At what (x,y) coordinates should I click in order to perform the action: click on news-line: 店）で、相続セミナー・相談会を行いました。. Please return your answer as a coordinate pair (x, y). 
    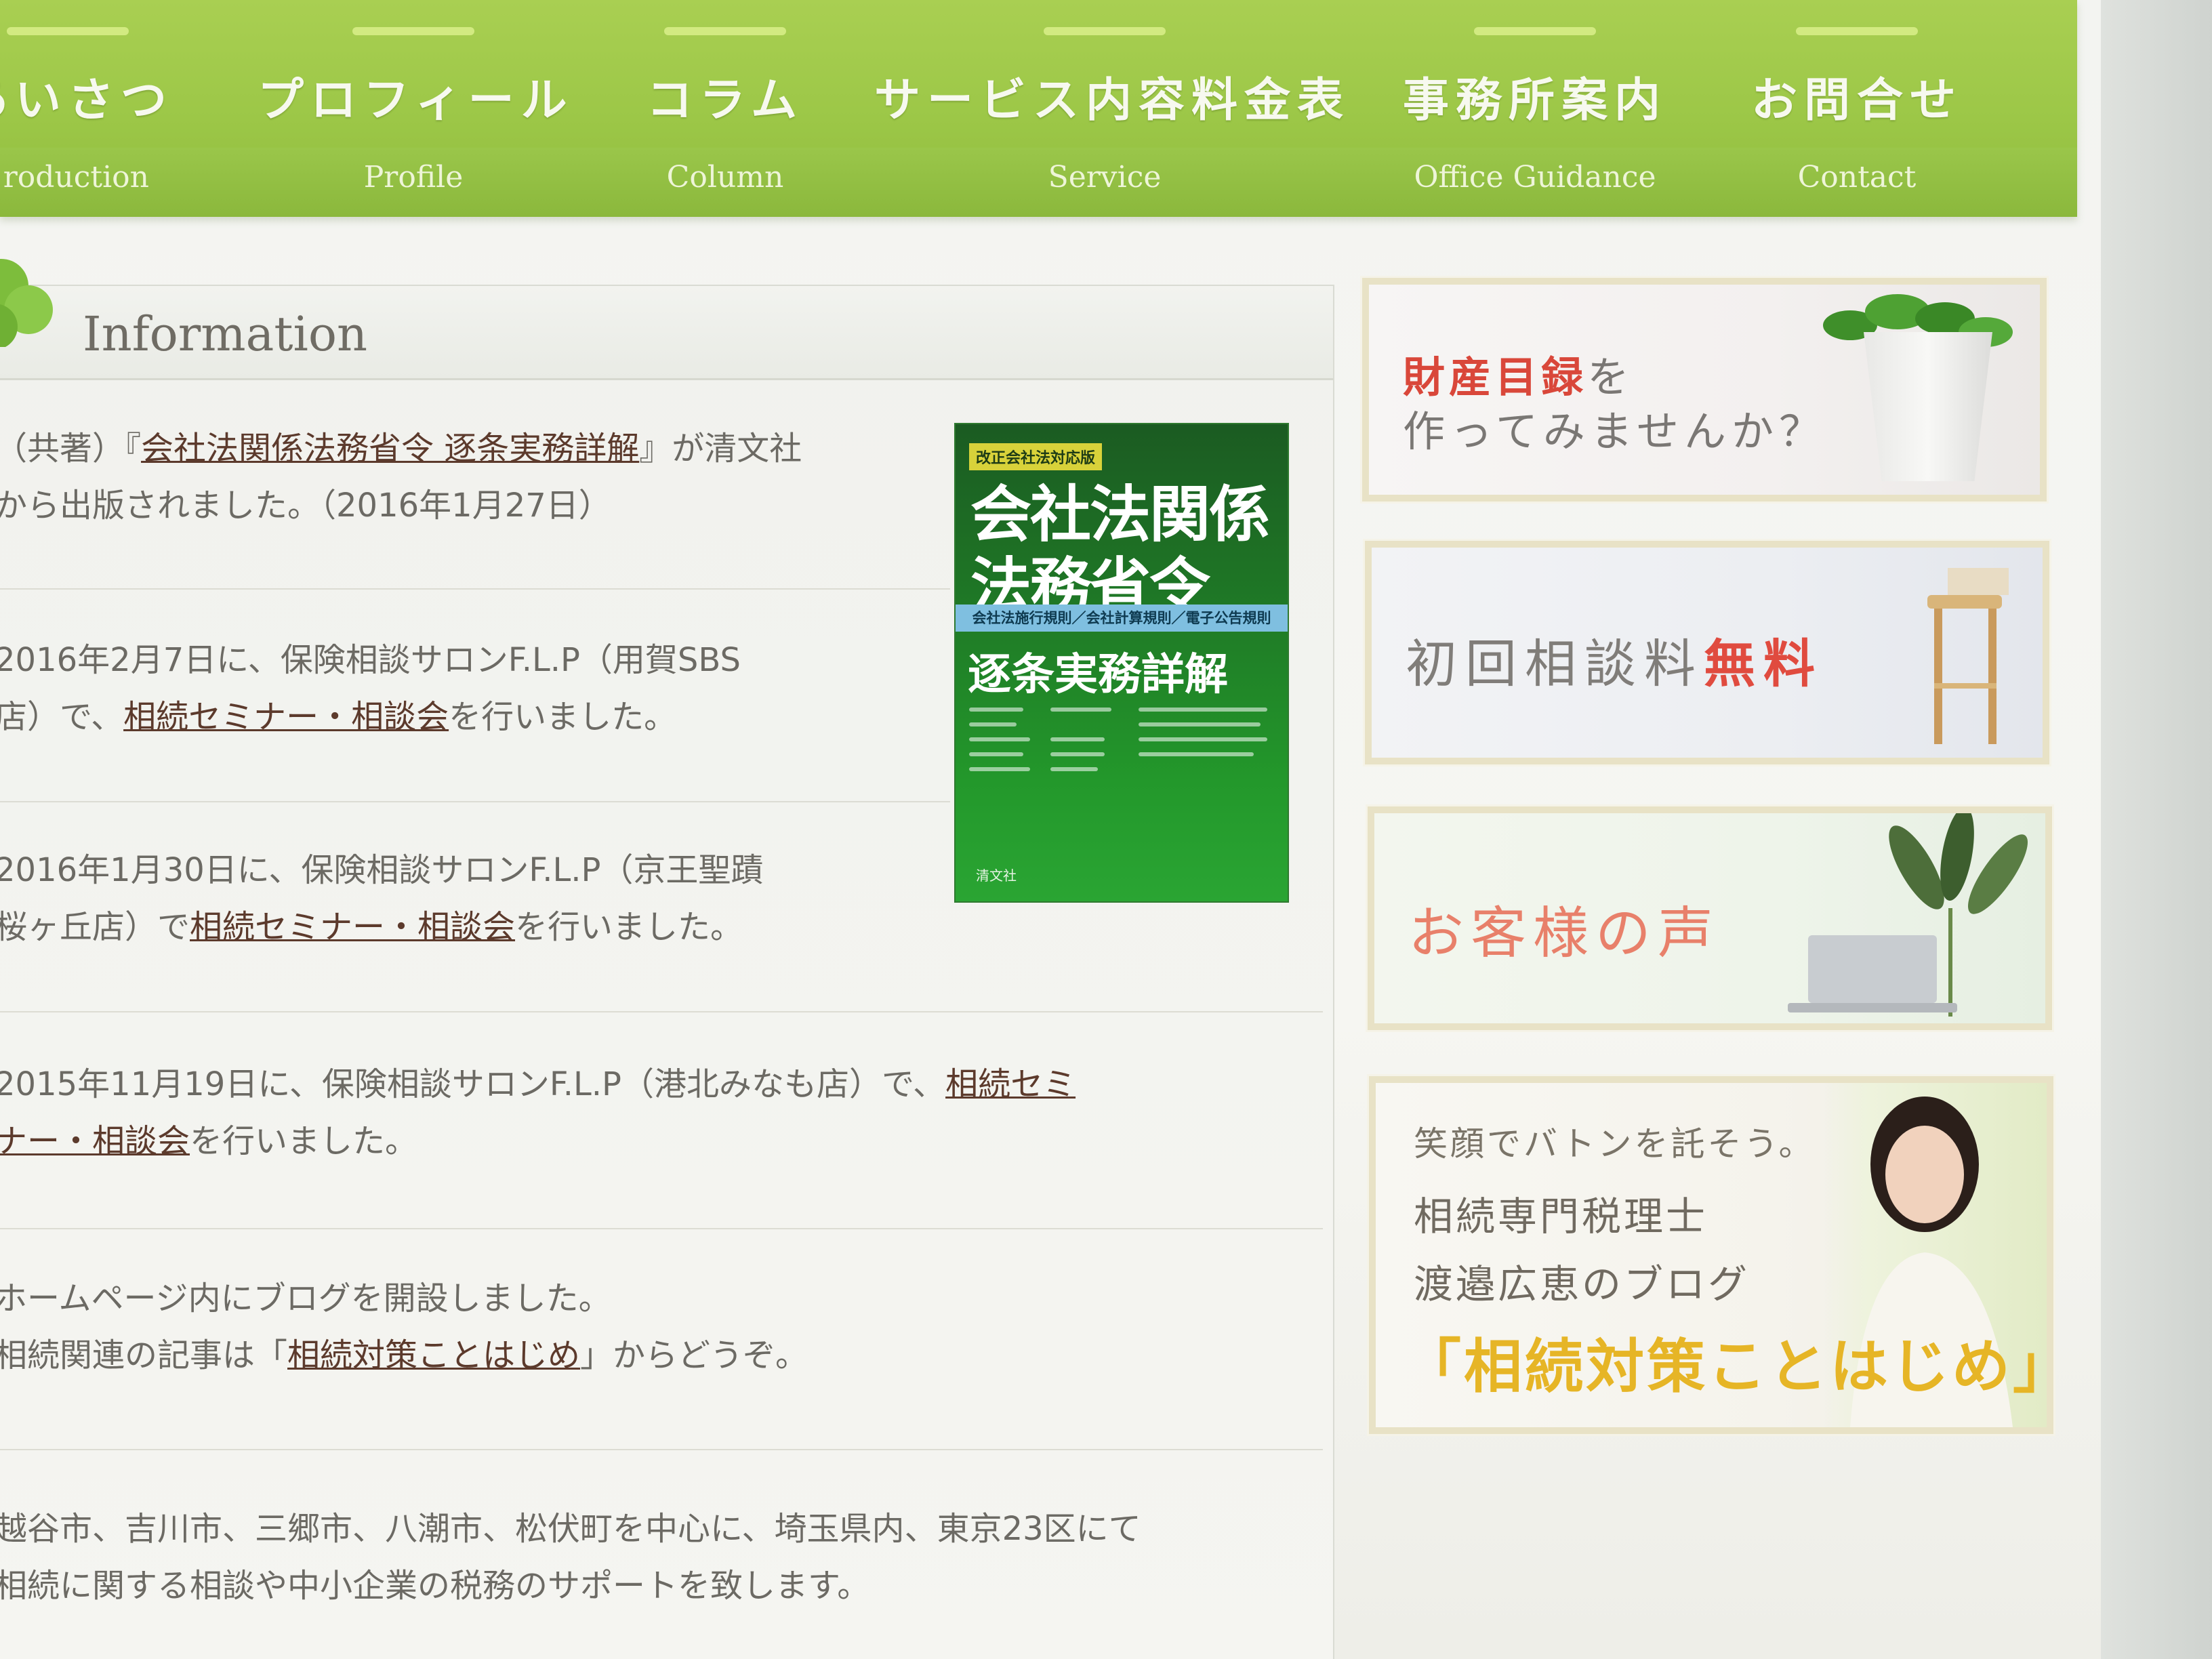
    Looking at the image, I should click on (370, 717).